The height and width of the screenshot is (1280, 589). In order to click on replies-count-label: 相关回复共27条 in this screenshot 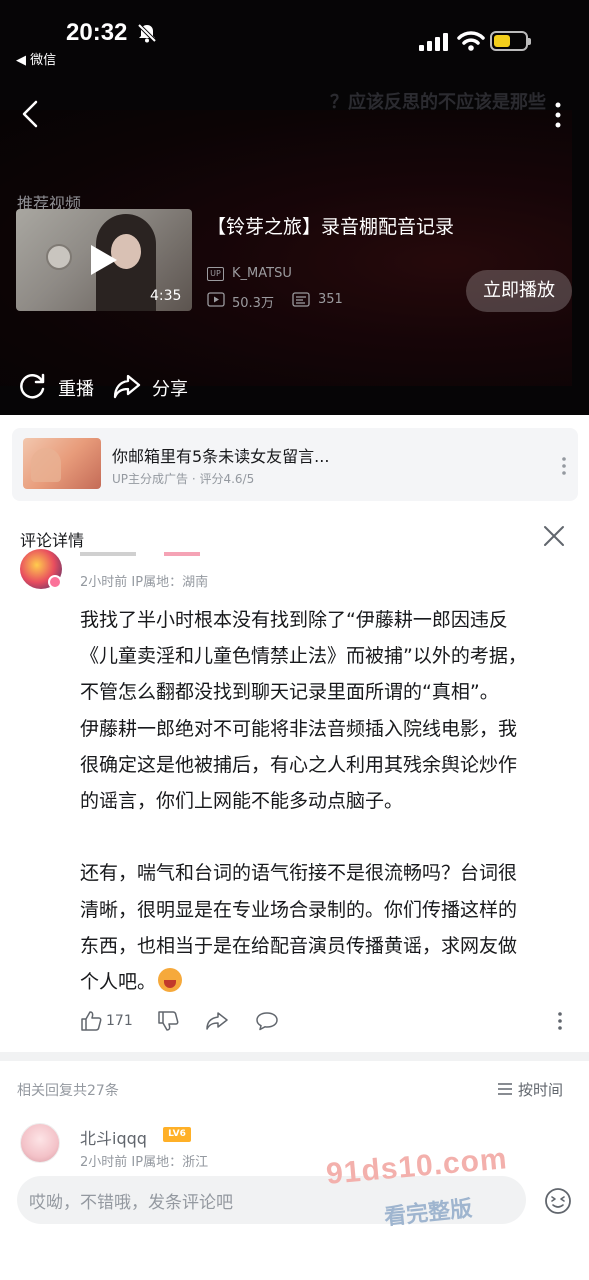, I will do `click(68, 1091)`.